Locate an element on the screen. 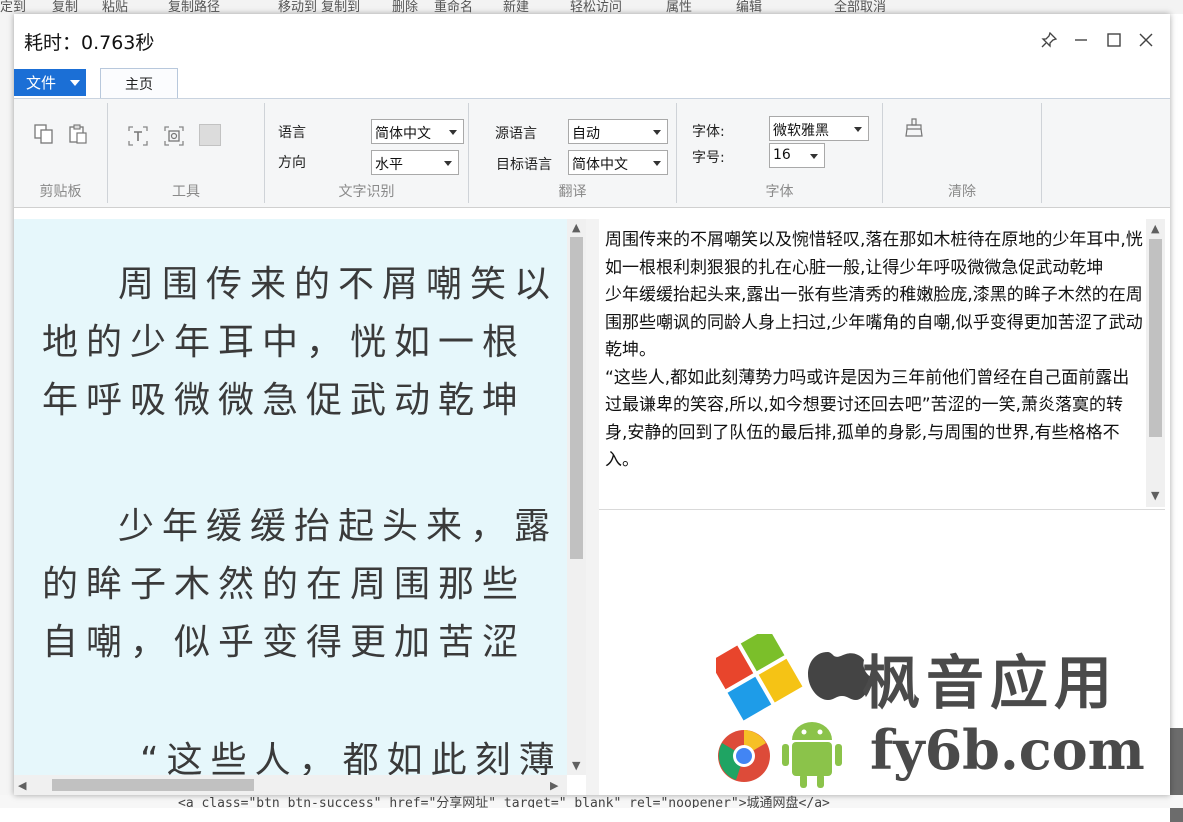 Image resolution: width=1183 pixels, height=822 pixels. watermark-logo-icon is located at coordinates (794, 711).